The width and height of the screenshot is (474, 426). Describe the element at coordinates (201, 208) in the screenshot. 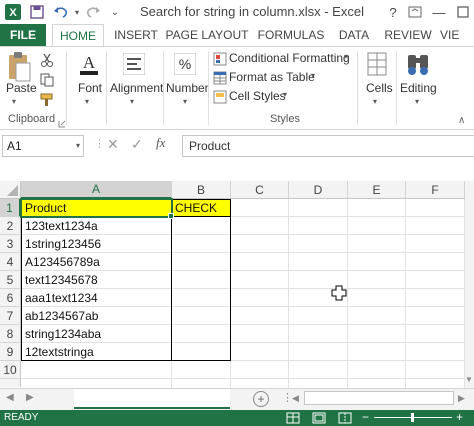

I see `cell-b1: CHECK` at that location.